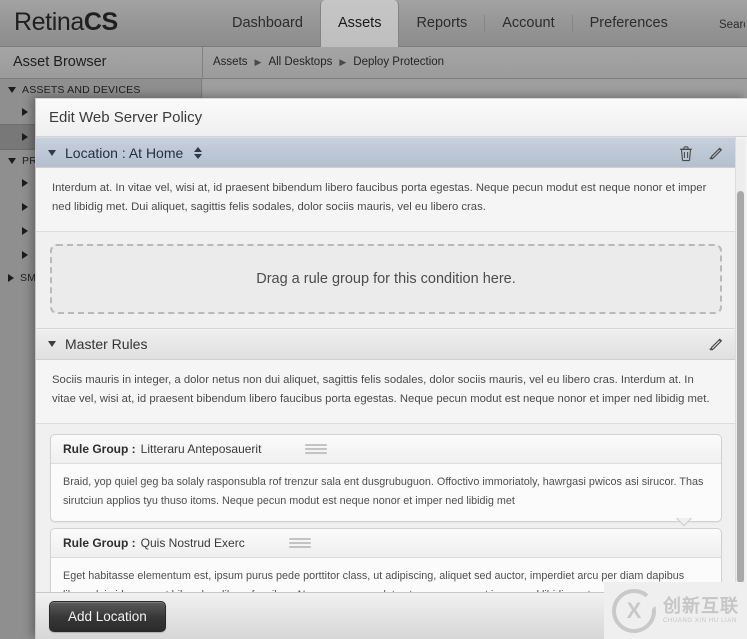 This screenshot has width=747, height=639. Describe the element at coordinates (386, 544) in the screenshot. I see `rule-group-header: Rule Group : Quis Nostrud Exerc` at that location.